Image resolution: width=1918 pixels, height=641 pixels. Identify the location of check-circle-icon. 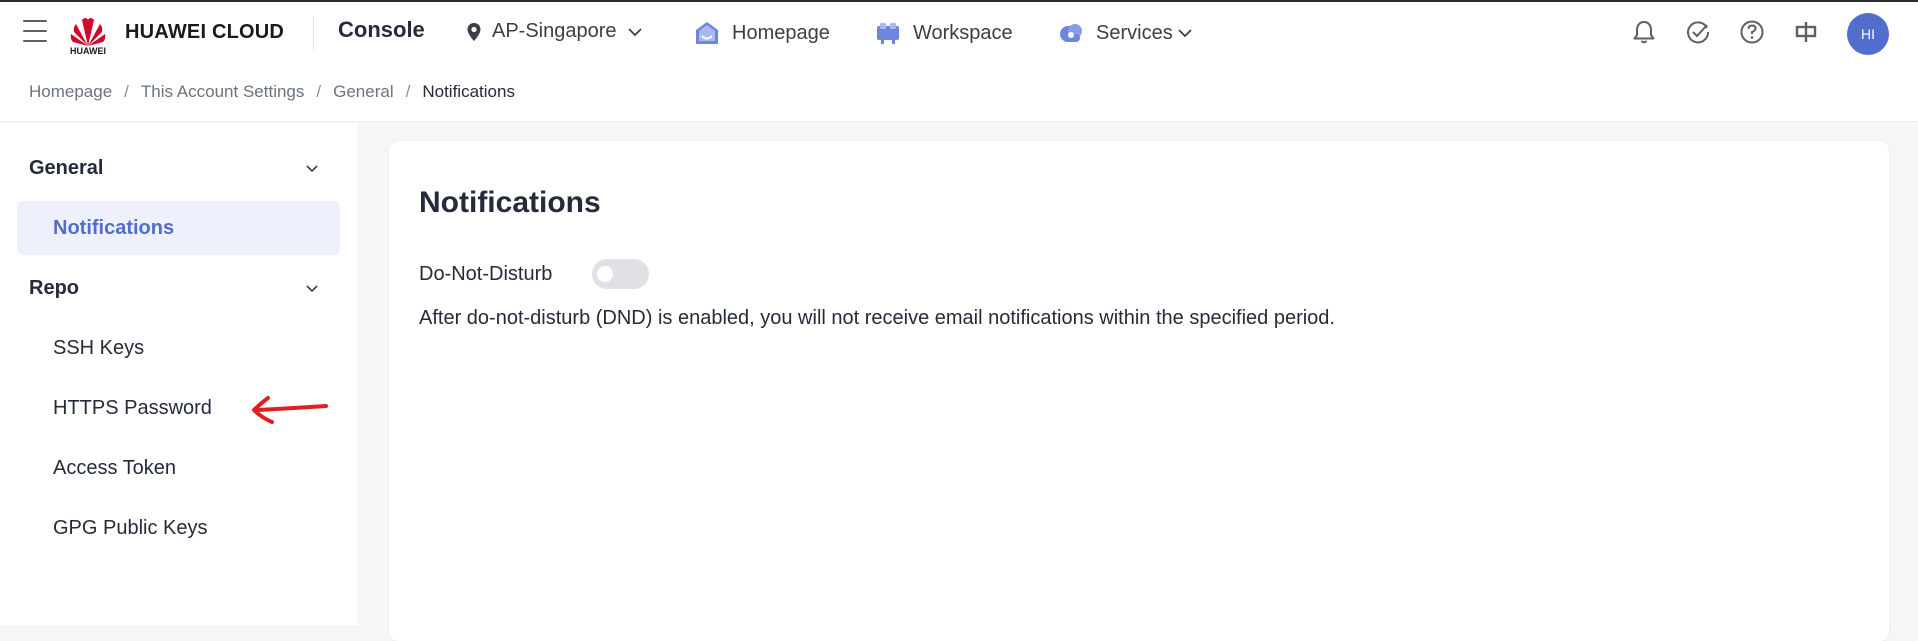
(1698, 32).